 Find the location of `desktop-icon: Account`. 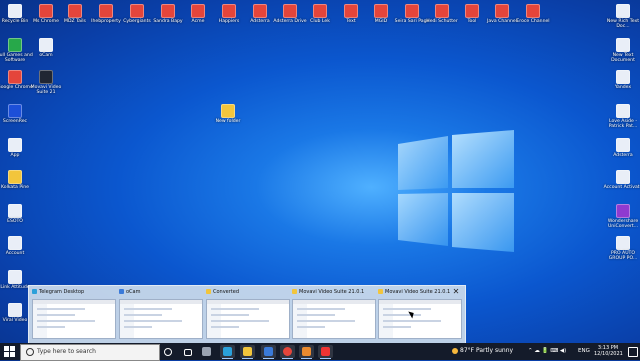

desktop-icon: Account is located at coordinates (17, 252).